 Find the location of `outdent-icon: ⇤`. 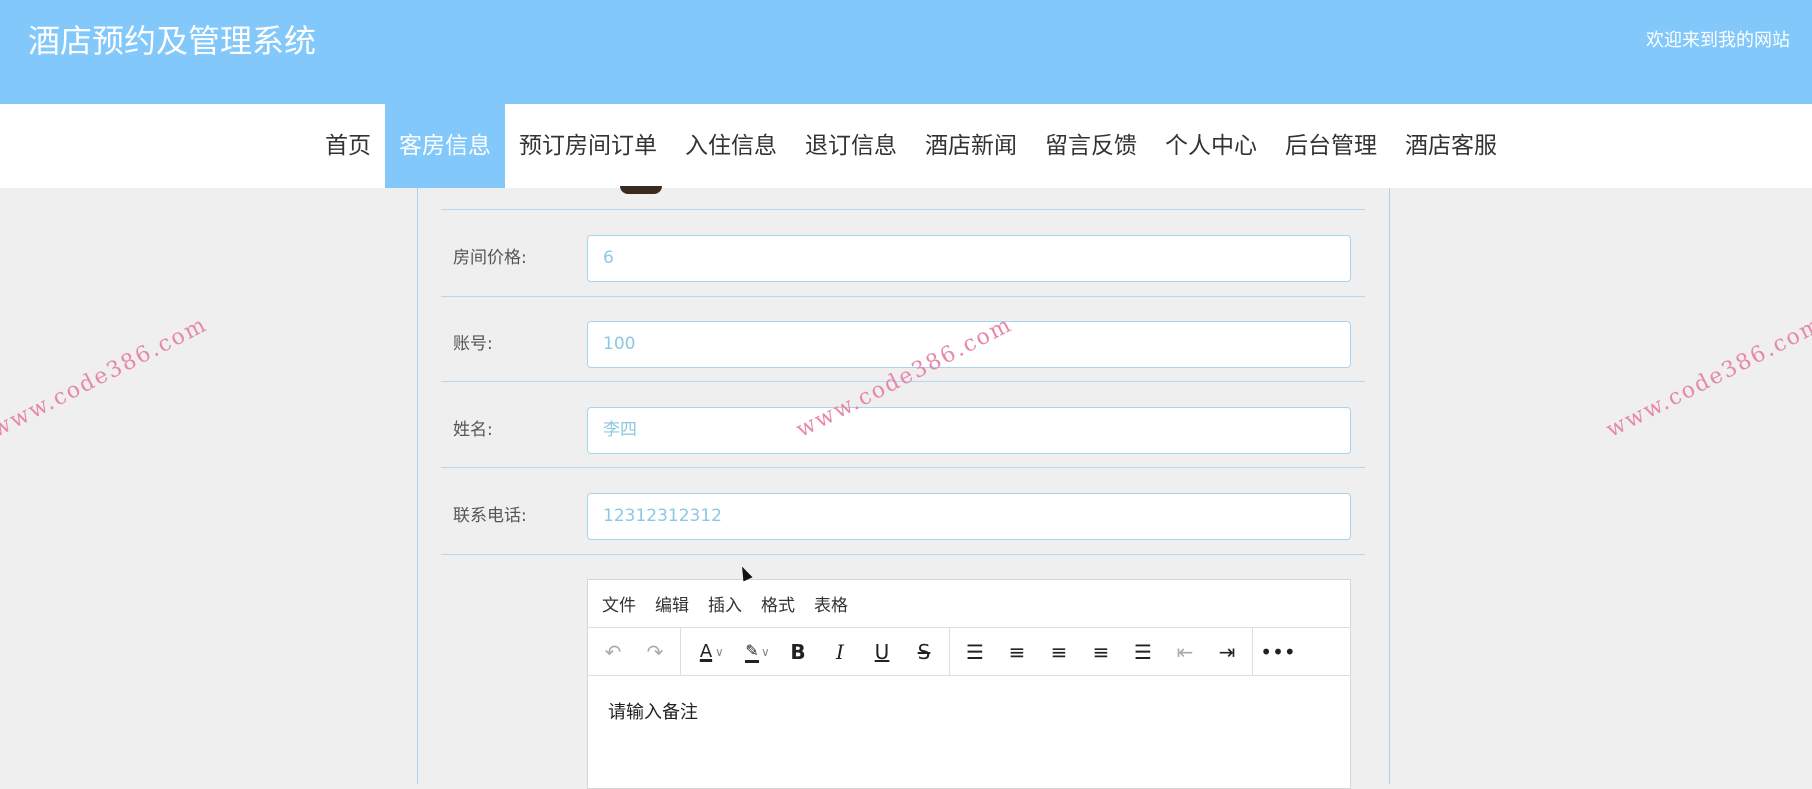

outdent-icon: ⇤ is located at coordinates (1185, 652).